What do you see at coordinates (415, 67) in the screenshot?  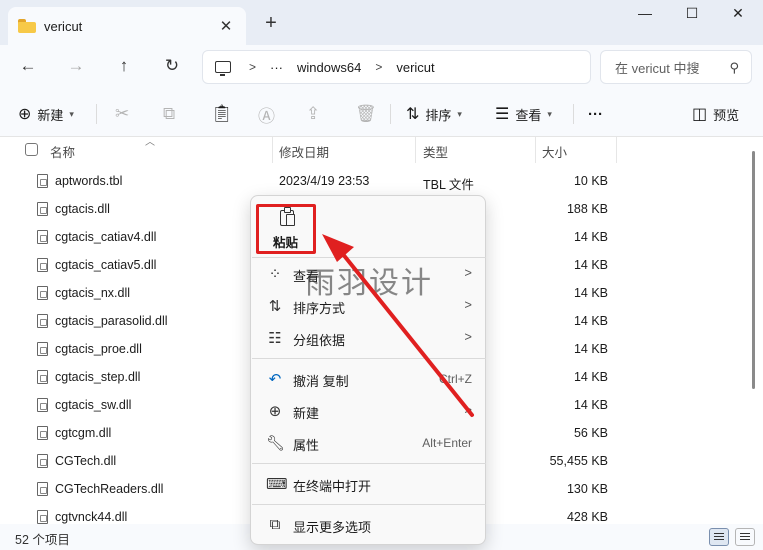 I see `breadcrumb-item: vericut` at bounding box center [415, 67].